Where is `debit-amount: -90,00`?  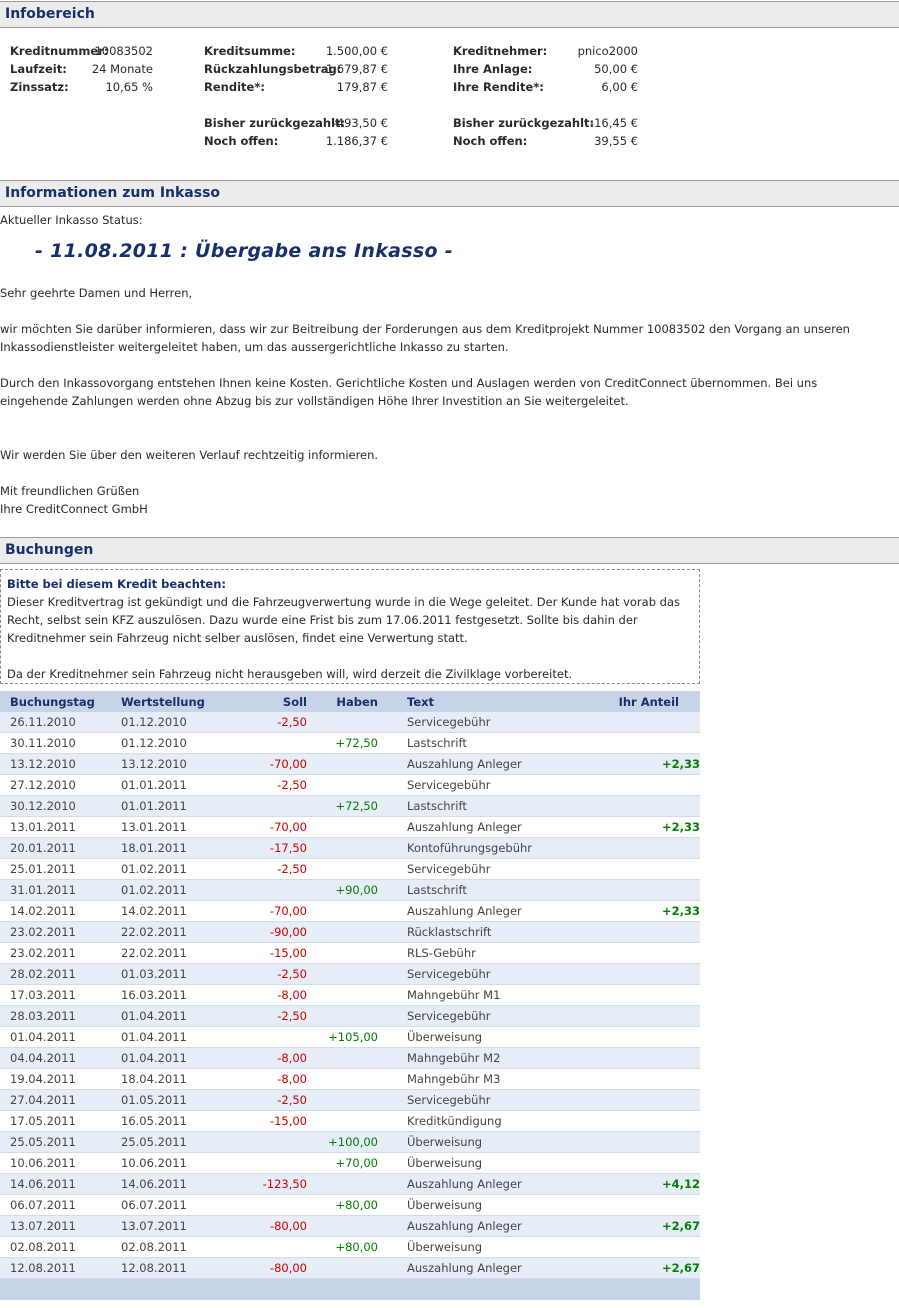 debit-amount: -90,00 is located at coordinates (274, 932).